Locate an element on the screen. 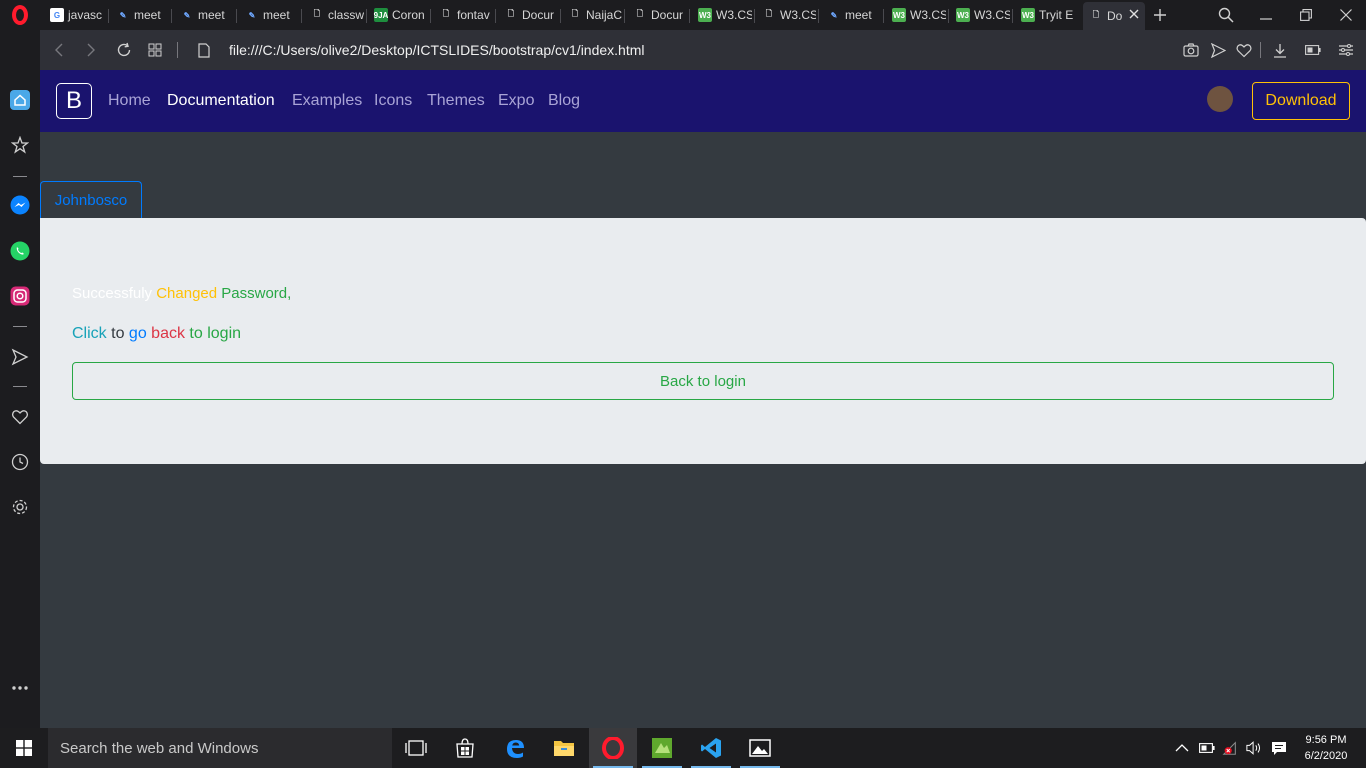 This screenshot has height=768, width=1366. browser-tab: 🗋 classw is located at coordinates (334, 15).